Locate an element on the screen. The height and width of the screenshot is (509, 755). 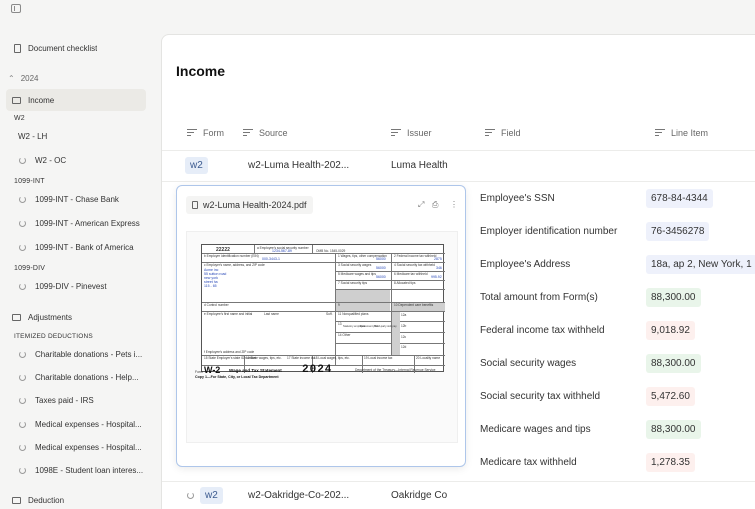
sidebar-item-adjustments: Adjustments is located at coordinates (80, 317).